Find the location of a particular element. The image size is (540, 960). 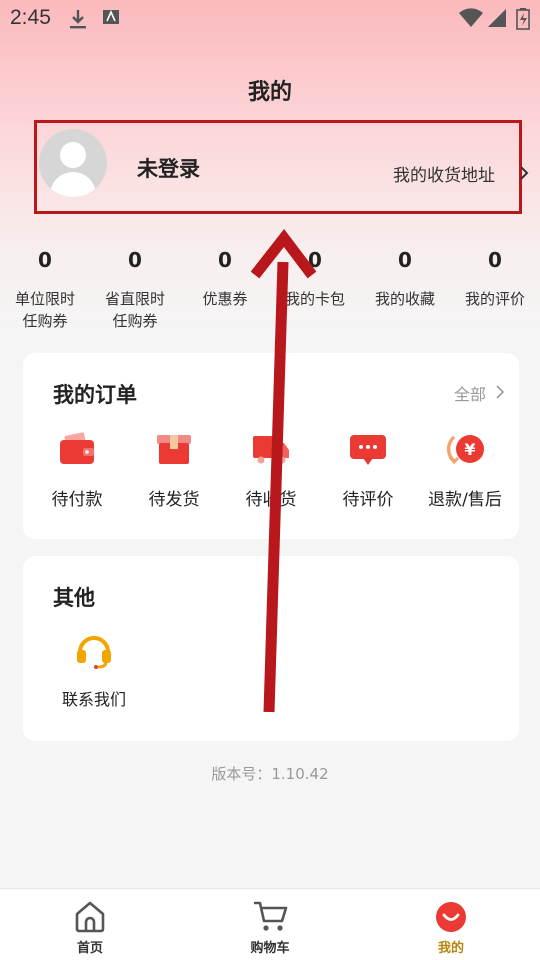

stat-label: 我的收藏 is located at coordinates (404, 299).